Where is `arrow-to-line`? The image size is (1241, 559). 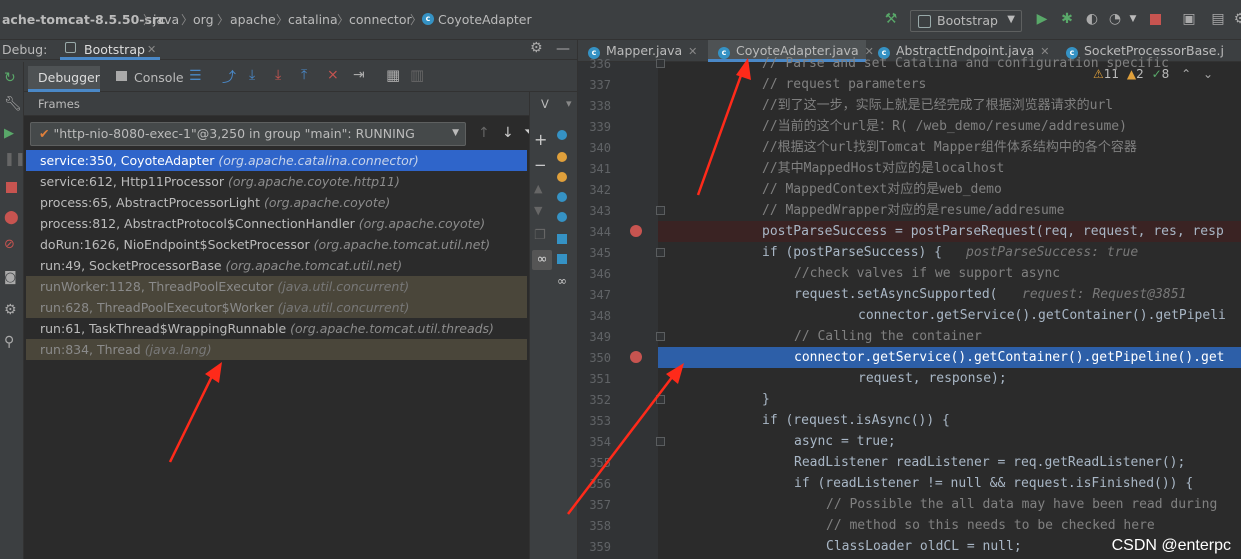 arrow-to-line is located at coordinates (622, 443).